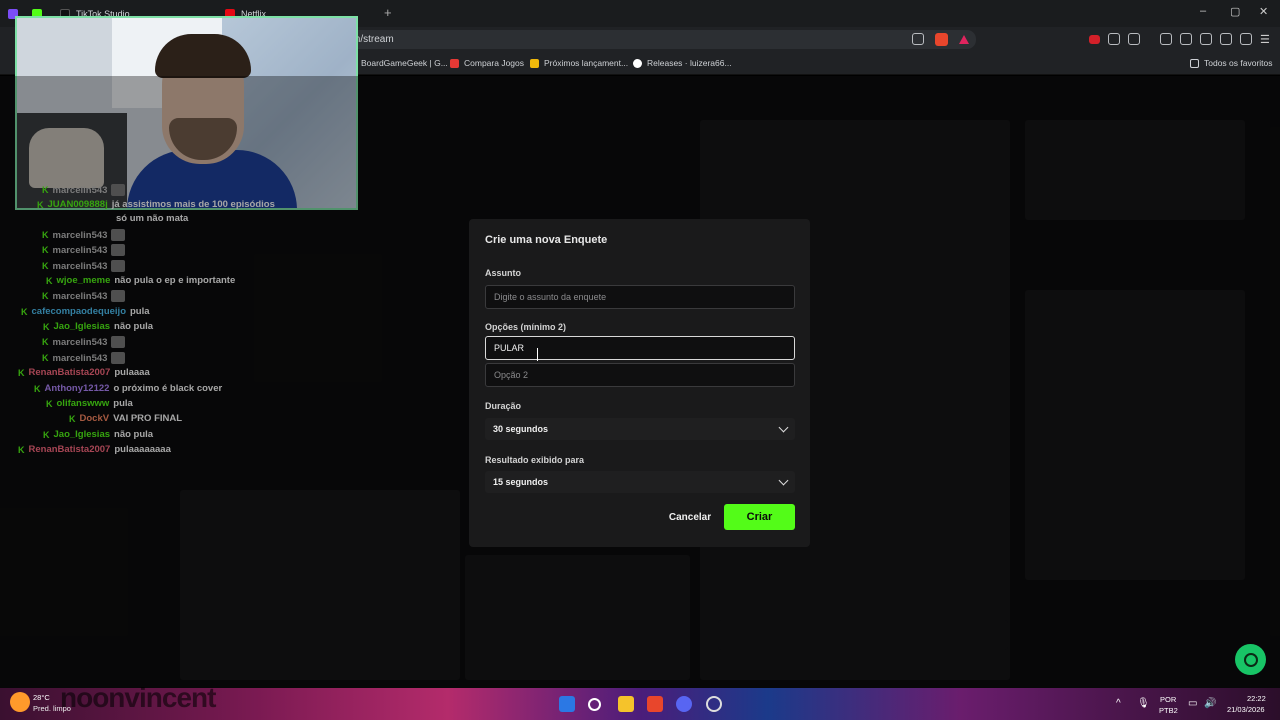 This screenshot has width=1280, height=720. I want to click on weather-temperature: 28°C, so click(41, 697).